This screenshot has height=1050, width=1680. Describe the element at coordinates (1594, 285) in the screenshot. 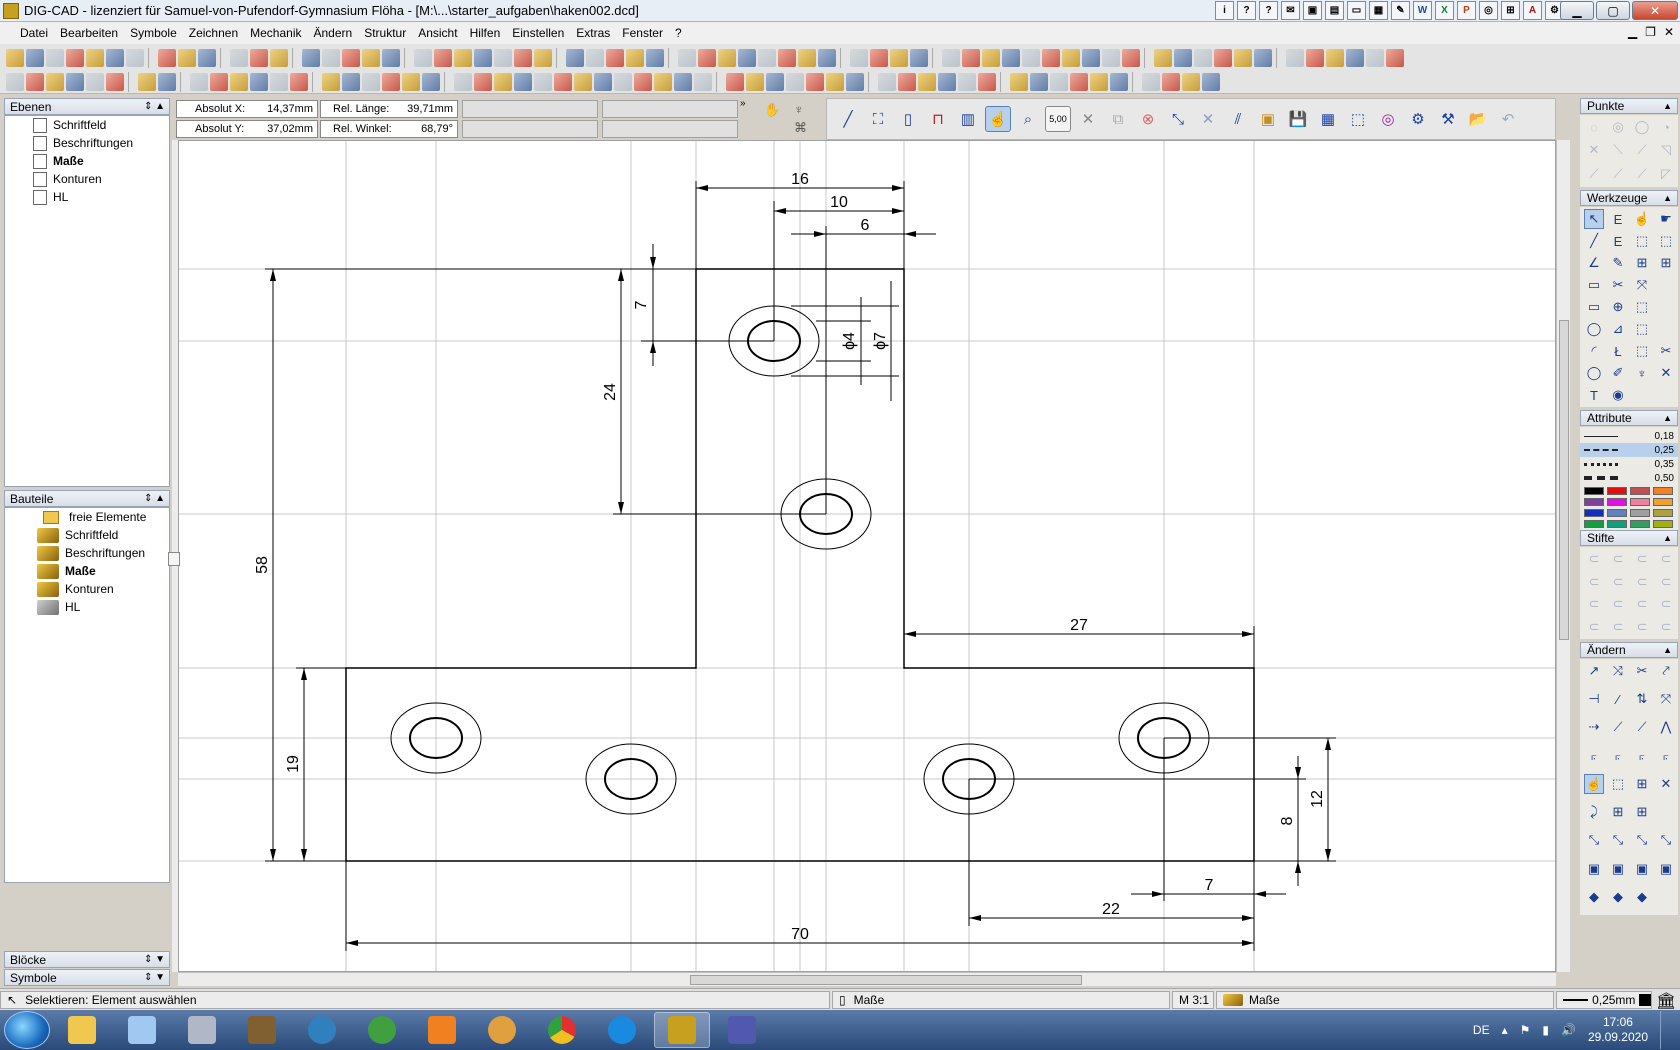

I see `tool-icon: ▭` at that location.